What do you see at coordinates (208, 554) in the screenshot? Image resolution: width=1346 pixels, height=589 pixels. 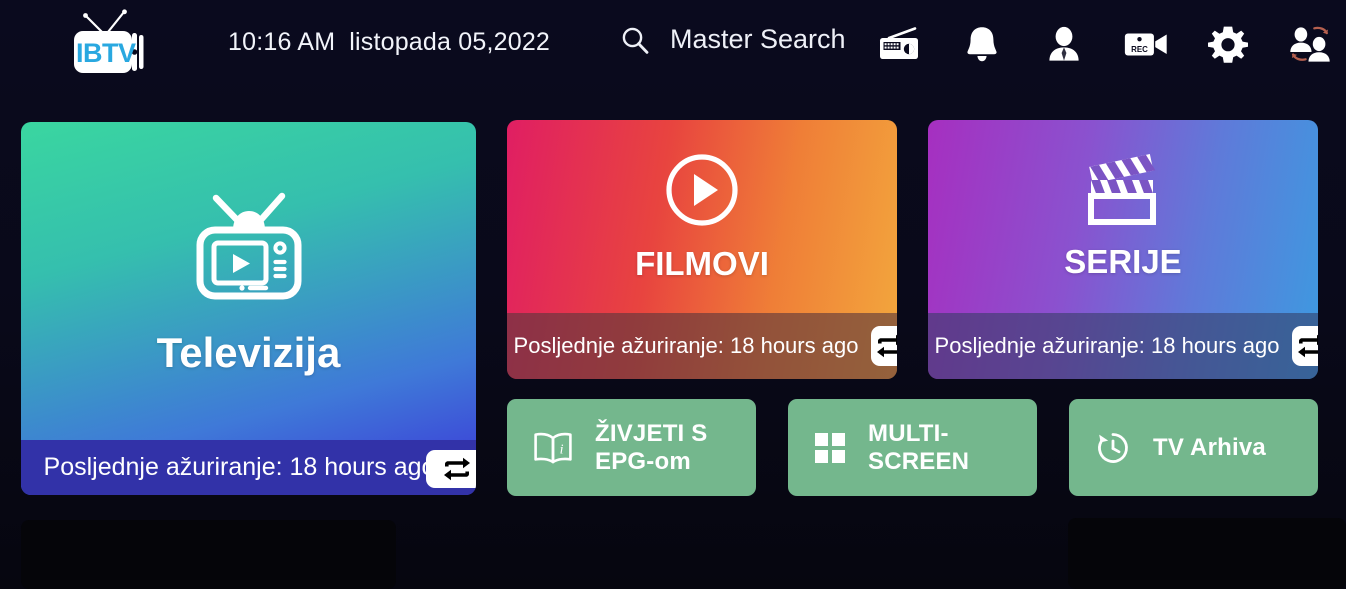 I see `next-row-card-left` at bounding box center [208, 554].